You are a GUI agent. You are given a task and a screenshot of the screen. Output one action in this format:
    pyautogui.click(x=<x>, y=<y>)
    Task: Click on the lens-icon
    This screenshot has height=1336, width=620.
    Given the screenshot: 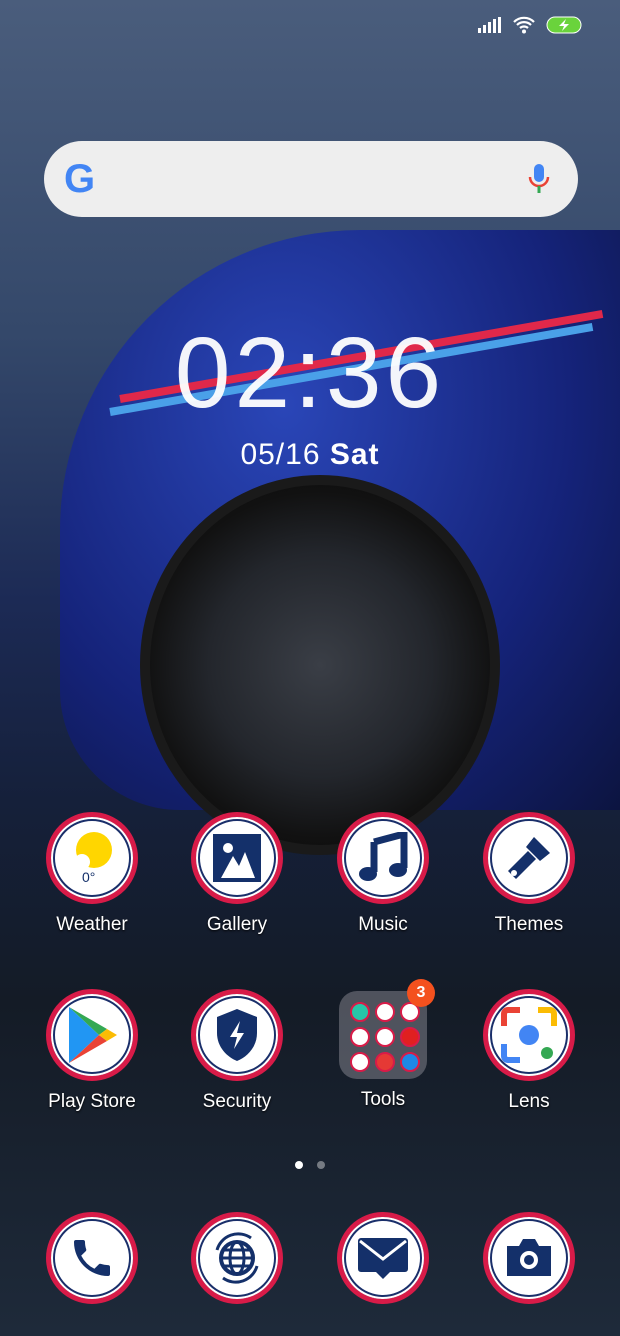 What is the action you would take?
    pyautogui.click(x=529, y=1035)
    